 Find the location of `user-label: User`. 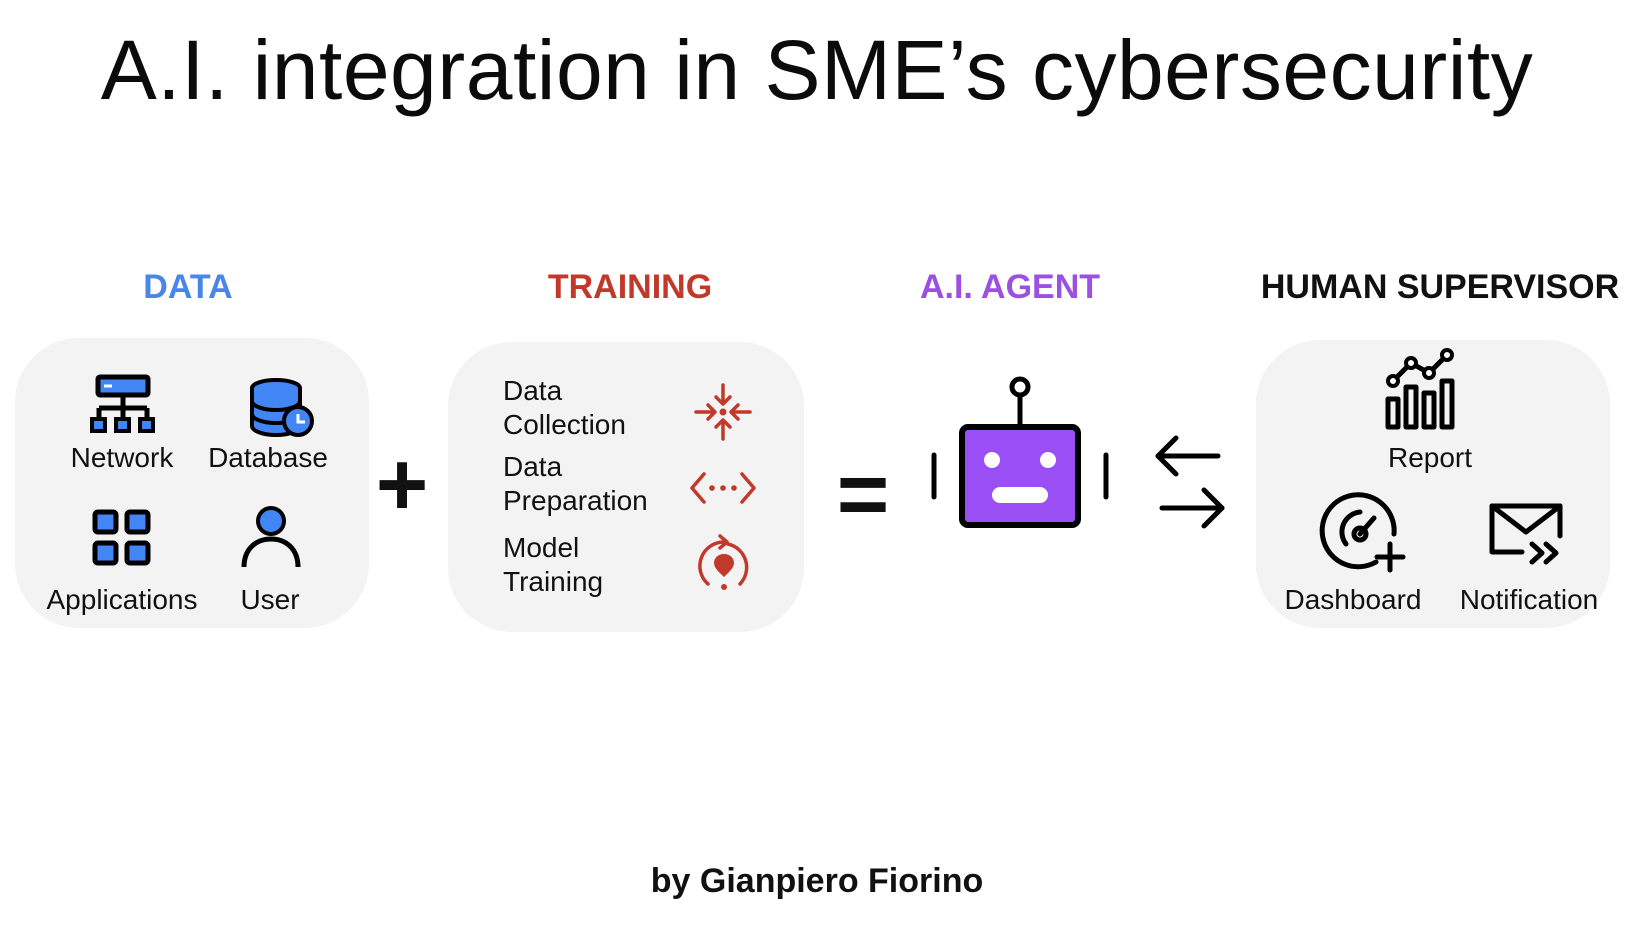

user-label: User is located at coordinates (270, 599).